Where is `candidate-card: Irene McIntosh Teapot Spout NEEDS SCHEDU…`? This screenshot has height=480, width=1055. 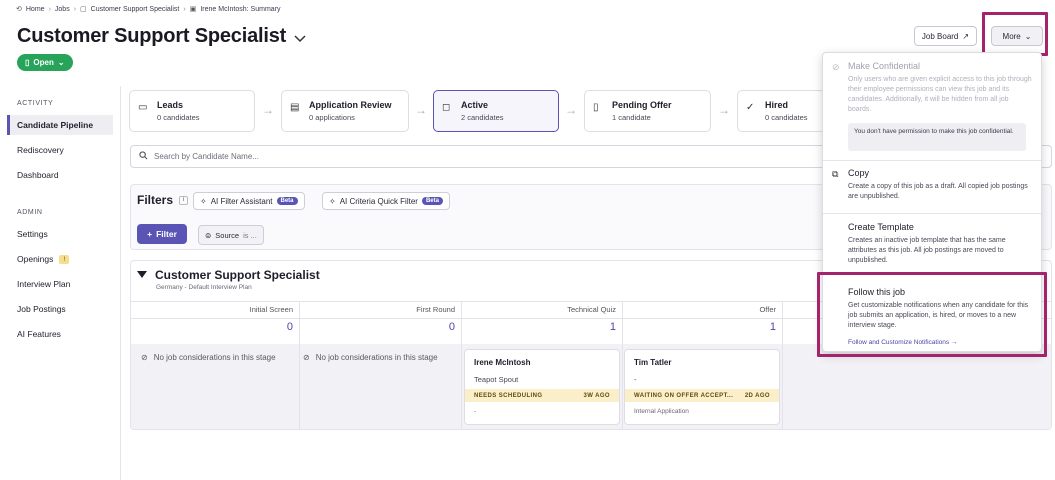
candidate-card: Irene McIntosh Teapot Spout NEEDS SCHEDU… is located at coordinates (542, 387).